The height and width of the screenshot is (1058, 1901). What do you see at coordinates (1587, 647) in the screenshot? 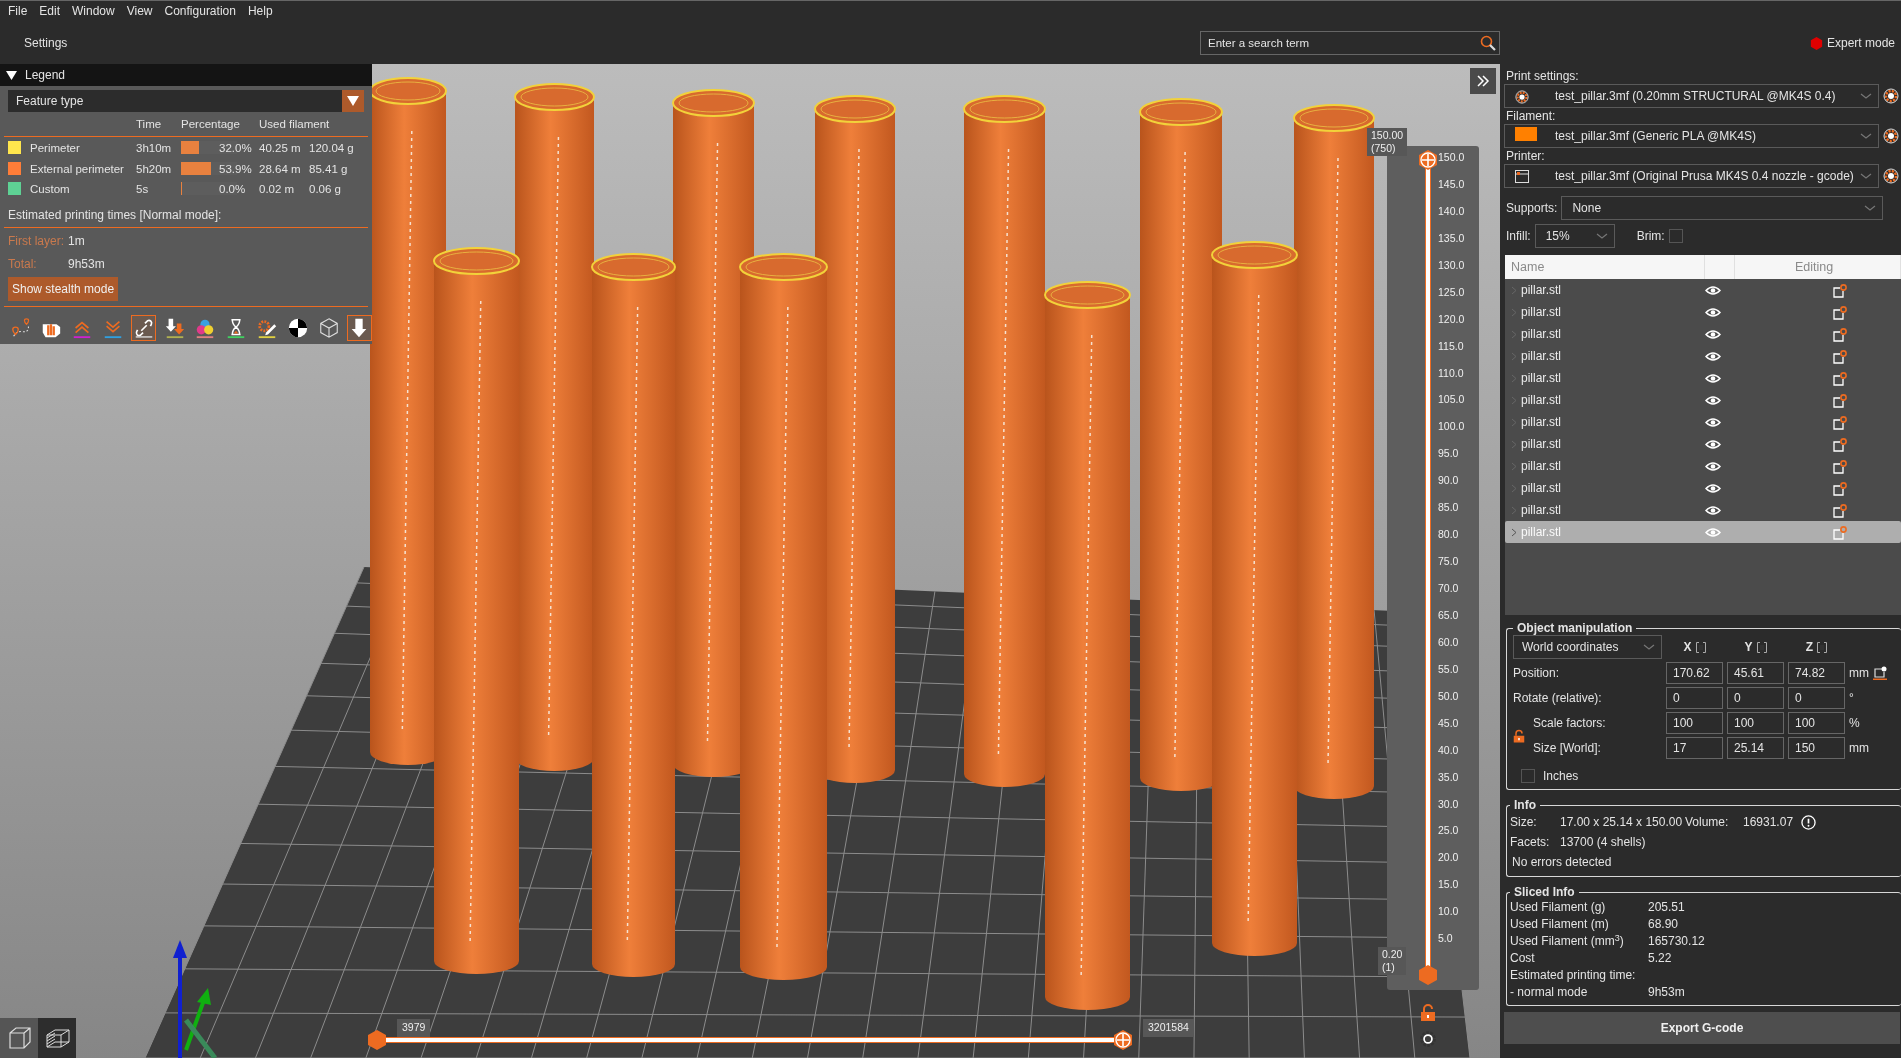
I see `coordinates-dropdown: World coordinates` at bounding box center [1587, 647].